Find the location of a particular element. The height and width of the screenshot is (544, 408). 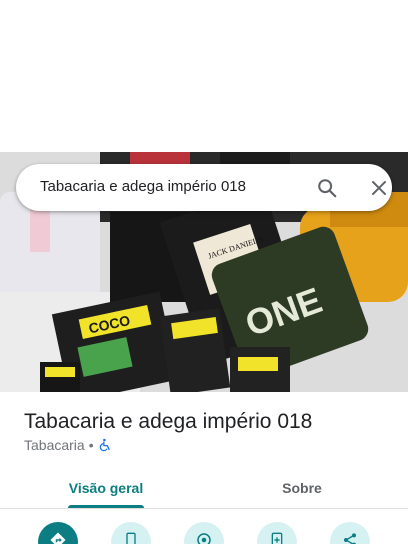

nearby-icon is located at coordinates (204, 537).